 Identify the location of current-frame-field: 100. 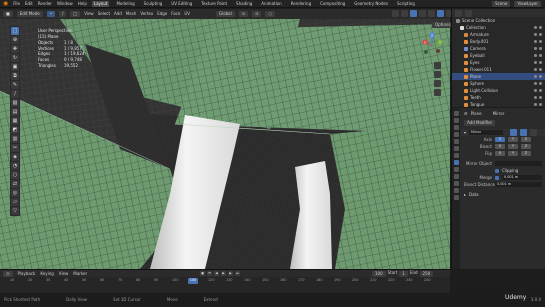
(379, 273).